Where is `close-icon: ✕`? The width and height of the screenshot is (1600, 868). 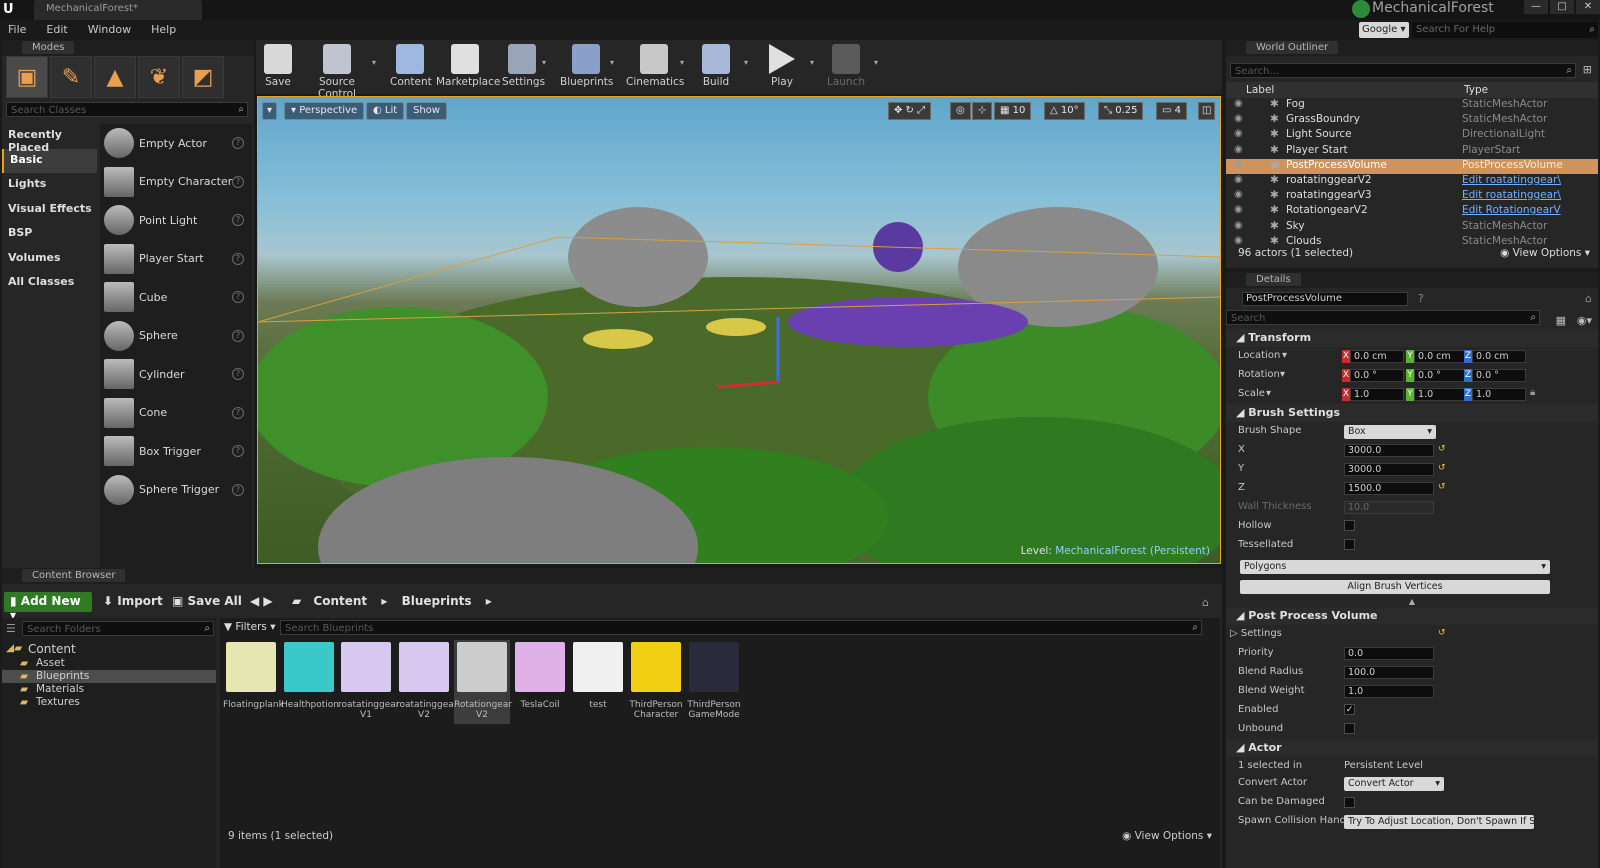
close-icon: ✕ is located at coordinates (1588, 7).